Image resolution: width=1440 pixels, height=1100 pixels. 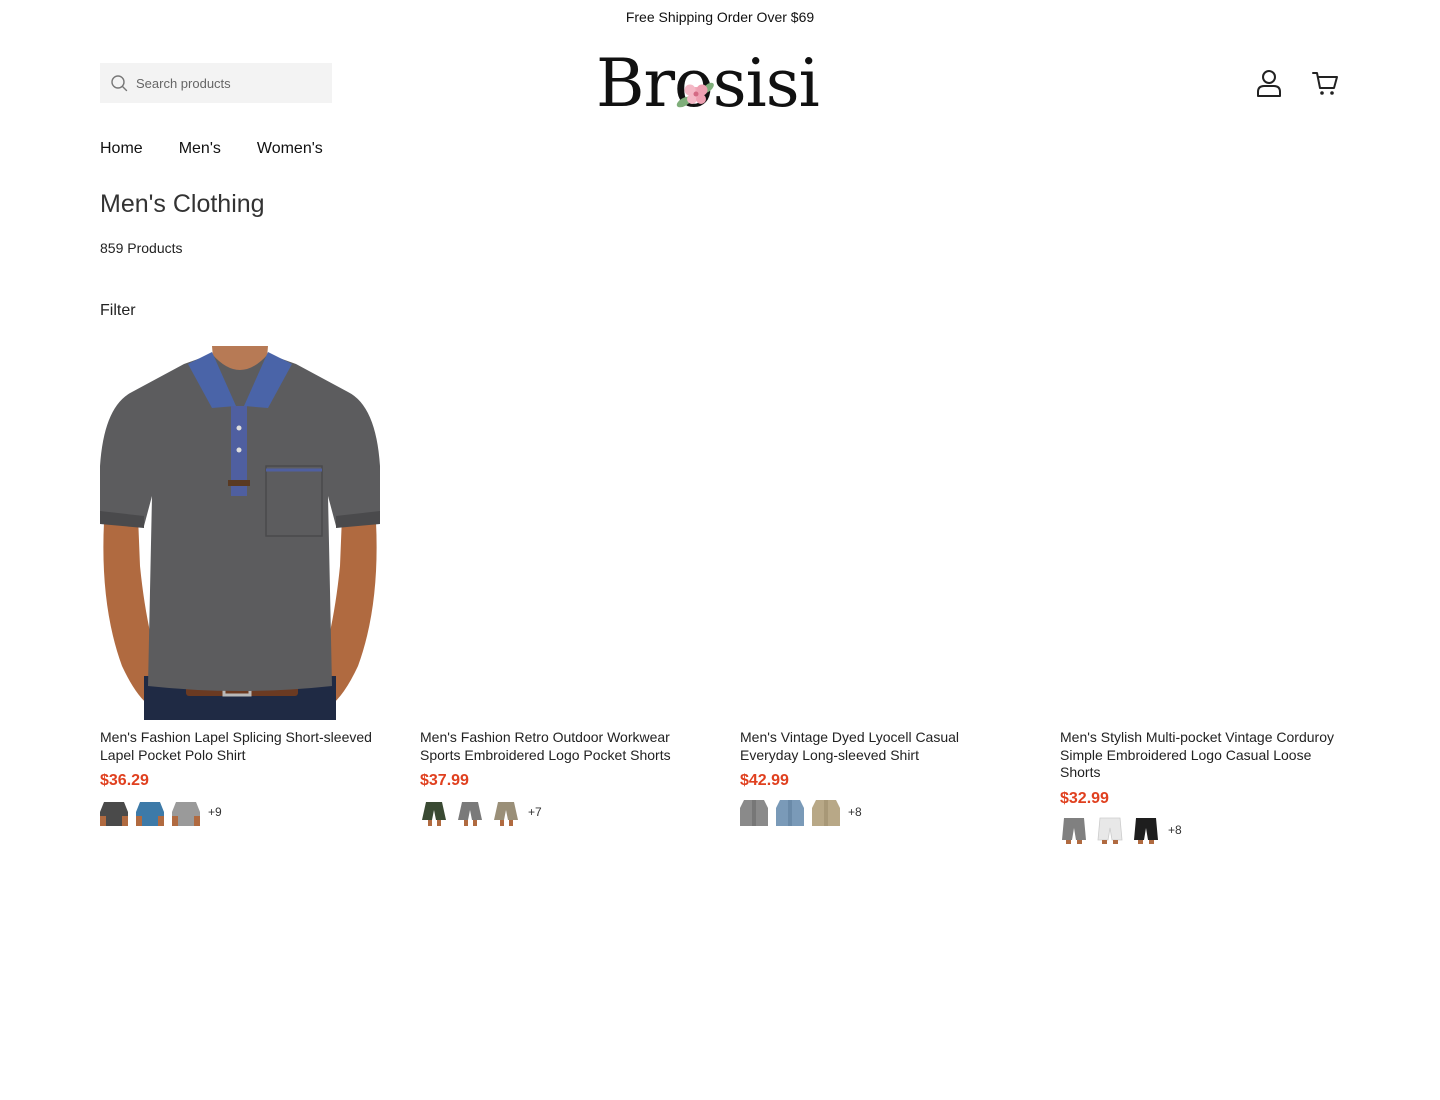 I want to click on page-title: Men's Clothing, so click(x=182, y=204).